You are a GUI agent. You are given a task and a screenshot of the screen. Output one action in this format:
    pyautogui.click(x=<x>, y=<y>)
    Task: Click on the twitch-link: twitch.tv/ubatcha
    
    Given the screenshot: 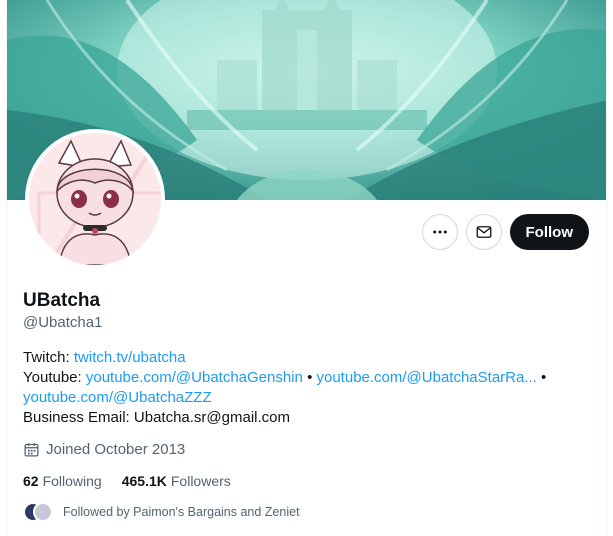 What is the action you would take?
    pyautogui.click(x=130, y=357)
    